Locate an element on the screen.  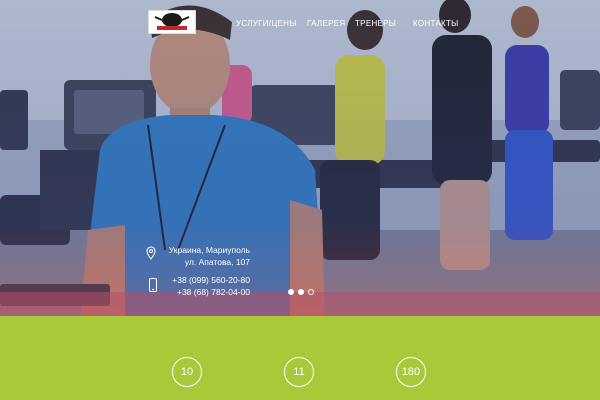
address: Украина, Мариуполь ул. Апатова, 107 is located at coordinates (198, 256).